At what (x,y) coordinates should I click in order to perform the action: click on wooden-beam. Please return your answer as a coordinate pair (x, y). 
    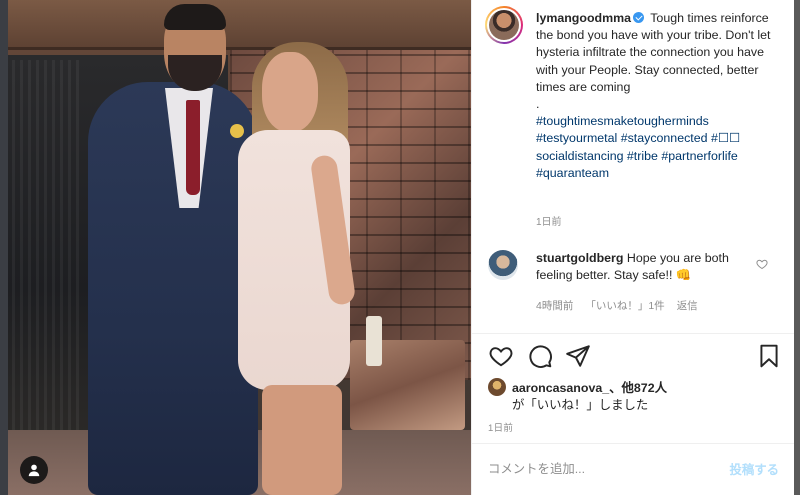
    Looking at the image, I should click on (239, 25).